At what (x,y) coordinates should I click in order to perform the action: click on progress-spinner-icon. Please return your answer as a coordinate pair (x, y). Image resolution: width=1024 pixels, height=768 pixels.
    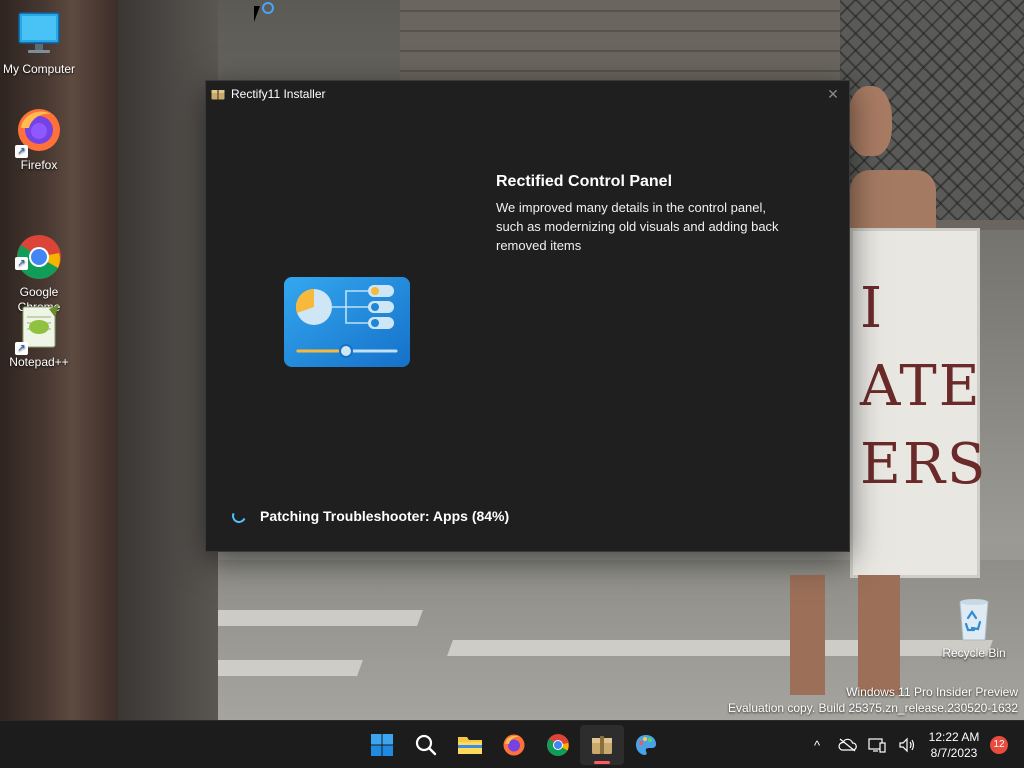
    Looking at the image, I should click on (239, 516).